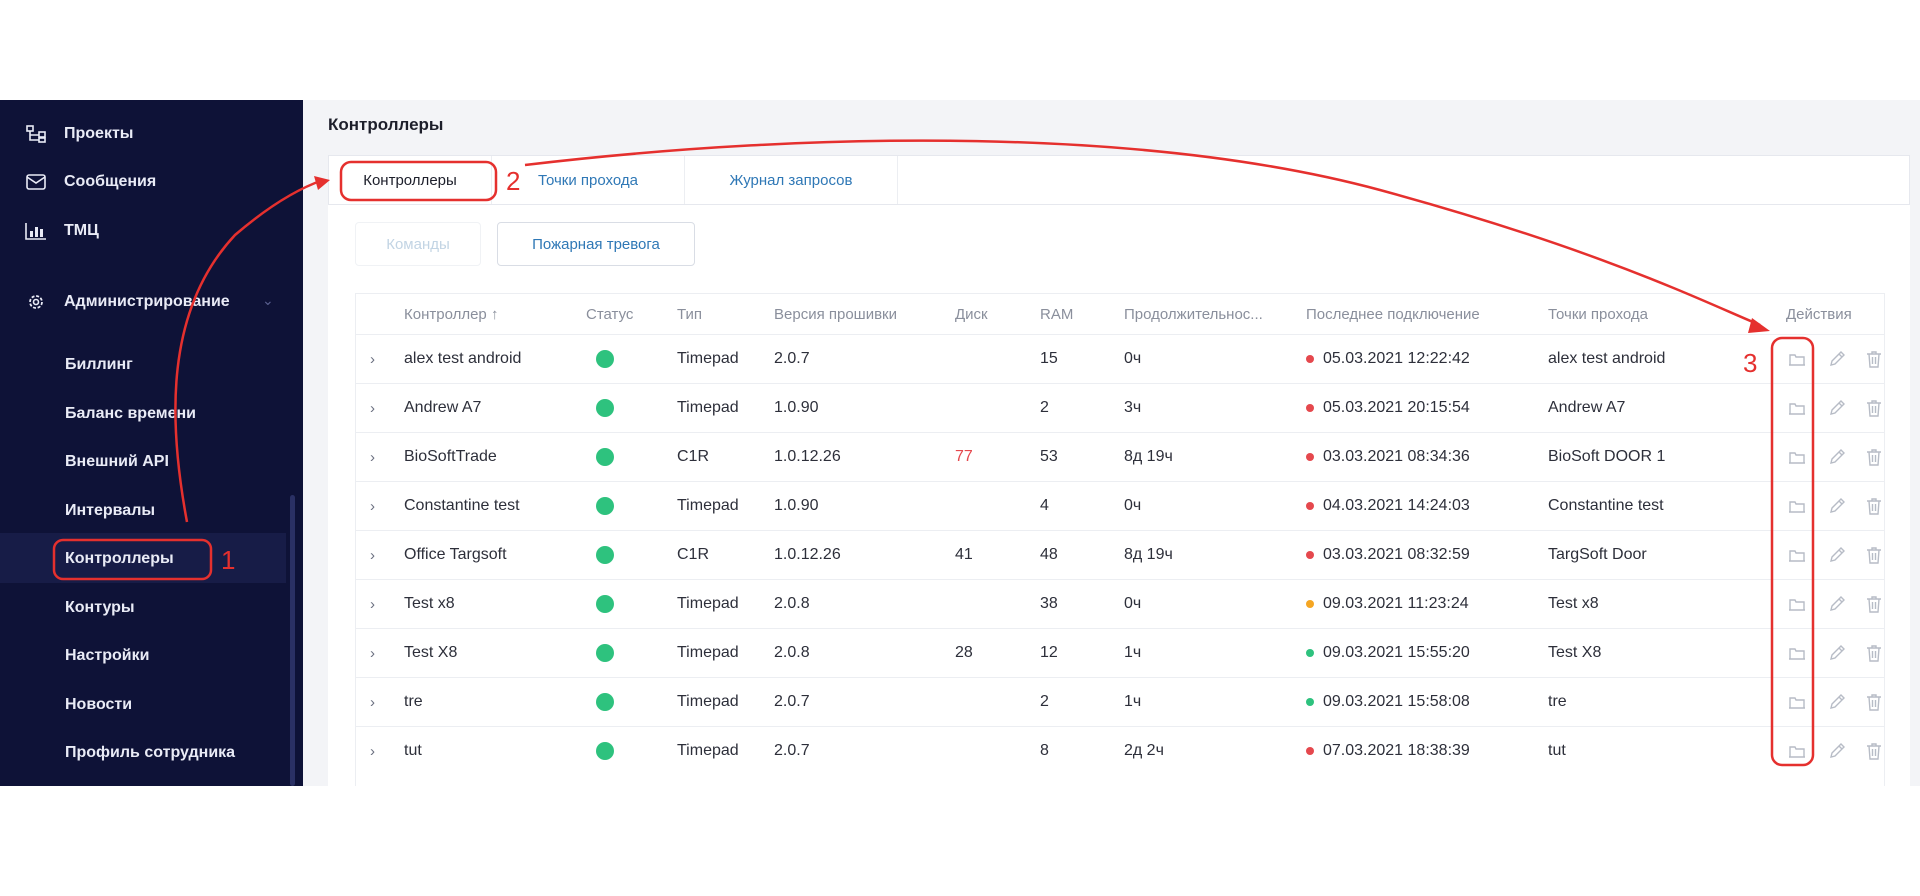 The height and width of the screenshot is (896, 1920). I want to click on column-header-type: Тип, so click(689, 314).